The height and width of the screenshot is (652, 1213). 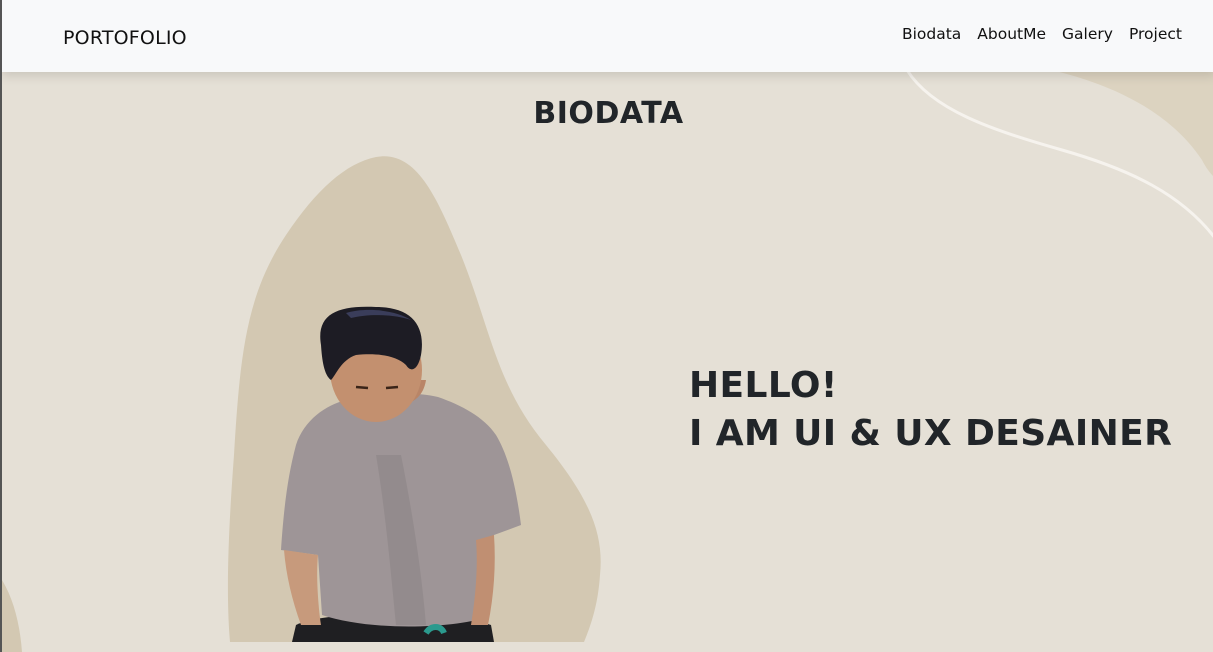 I want to click on hero-heading: HELLO! I AM UI & UX DESAINER, so click(x=930, y=410).